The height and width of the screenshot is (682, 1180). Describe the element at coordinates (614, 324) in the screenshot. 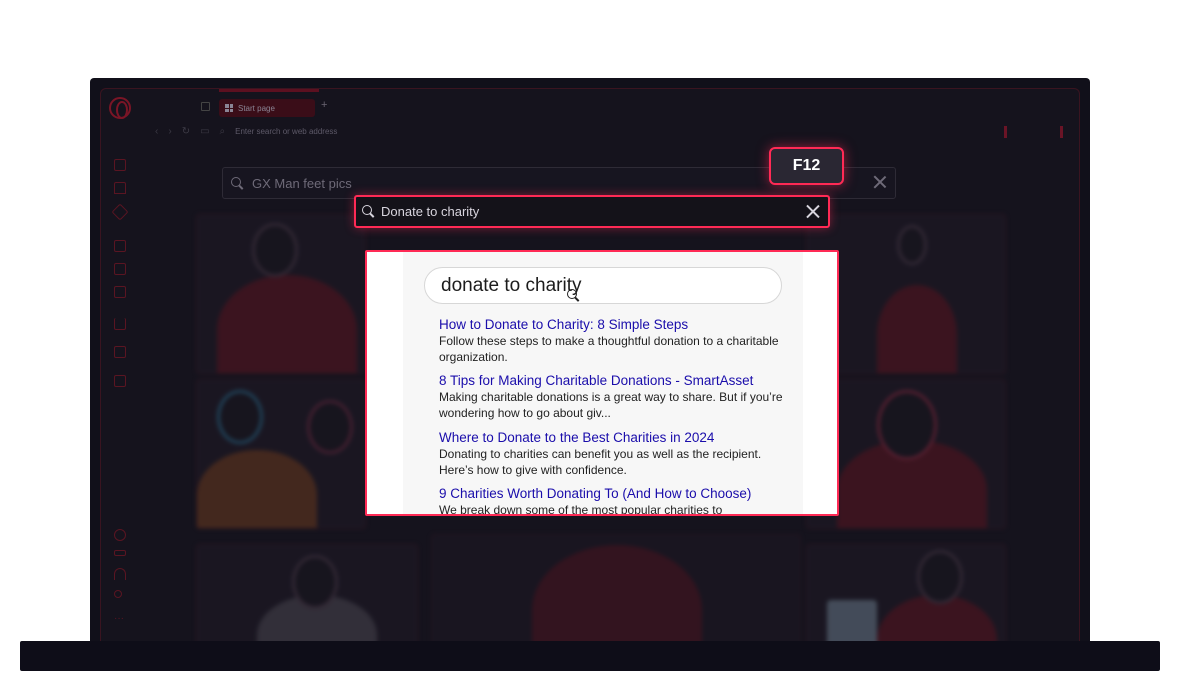

I see `result-title-link: How to Donate to Charity: 8 Simple Steps` at that location.